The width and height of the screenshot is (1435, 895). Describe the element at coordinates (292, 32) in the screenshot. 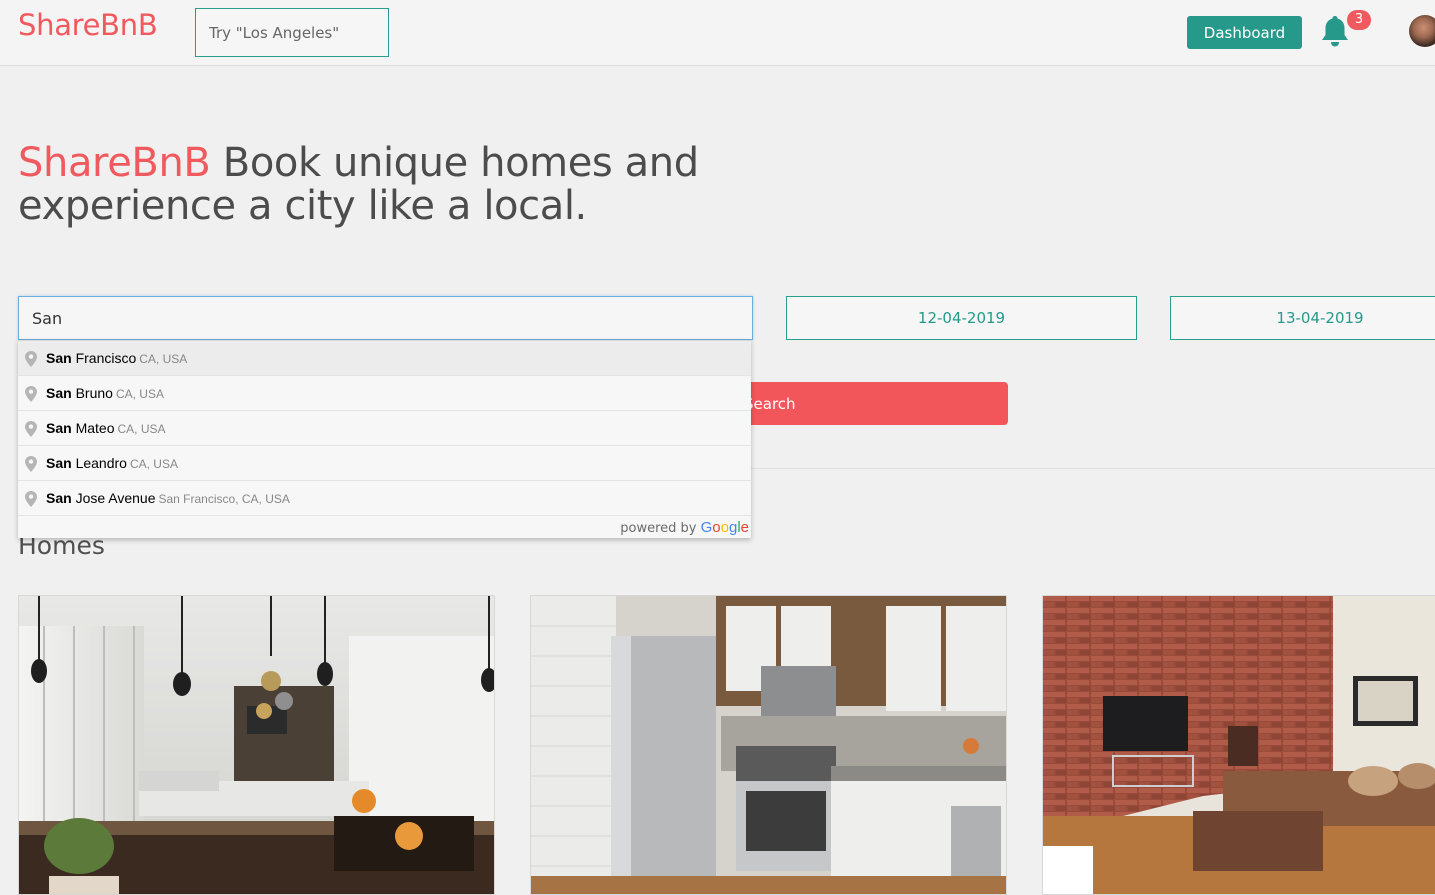

I see `header-search-input` at that location.